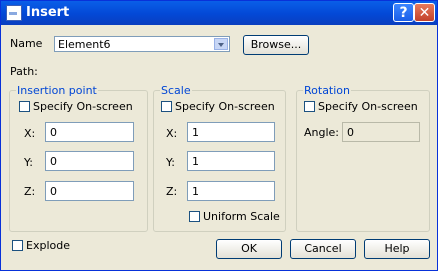 The width and height of the screenshot is (438, 271). Describe the element at coordinates (368, 106) in the screenshot. I see `rotation-specify-label: Specify On-screen` at that location.